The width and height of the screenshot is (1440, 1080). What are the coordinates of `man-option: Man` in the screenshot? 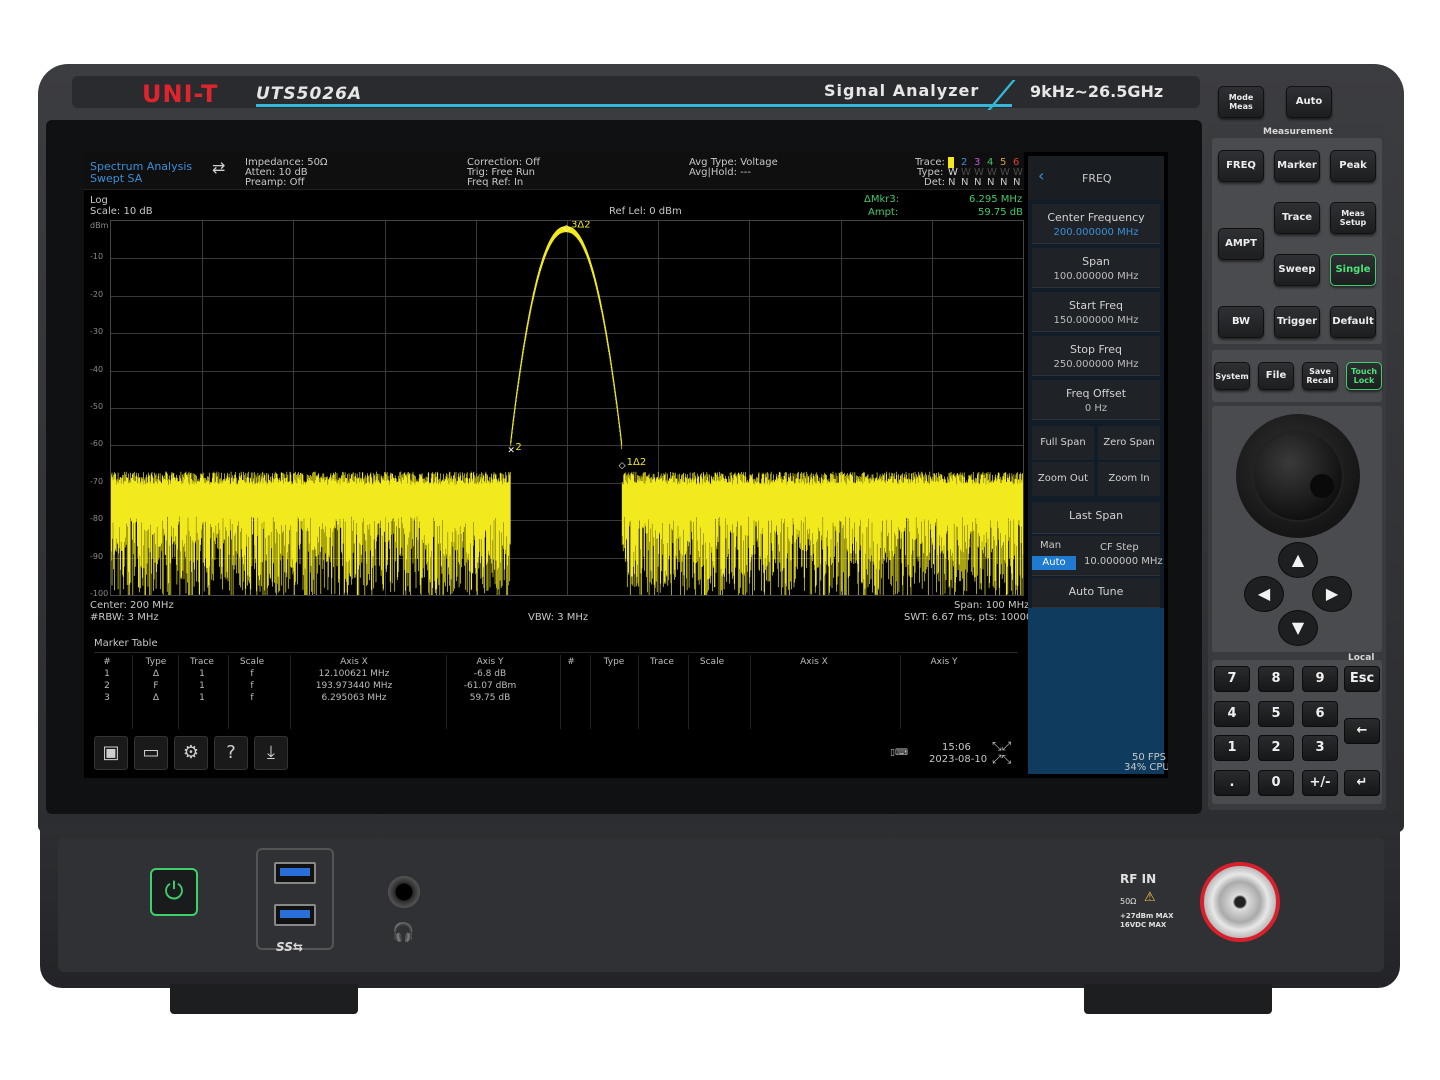 It's located at (1050, 545).